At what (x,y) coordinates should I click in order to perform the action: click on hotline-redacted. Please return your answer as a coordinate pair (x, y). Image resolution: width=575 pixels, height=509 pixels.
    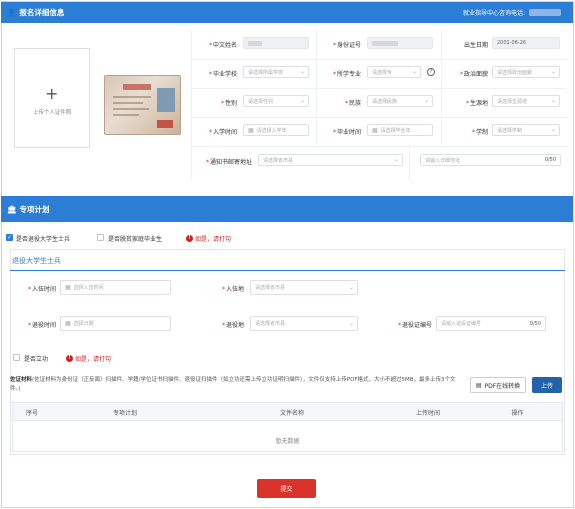
    Looking at the image, I should click on (545, 12).